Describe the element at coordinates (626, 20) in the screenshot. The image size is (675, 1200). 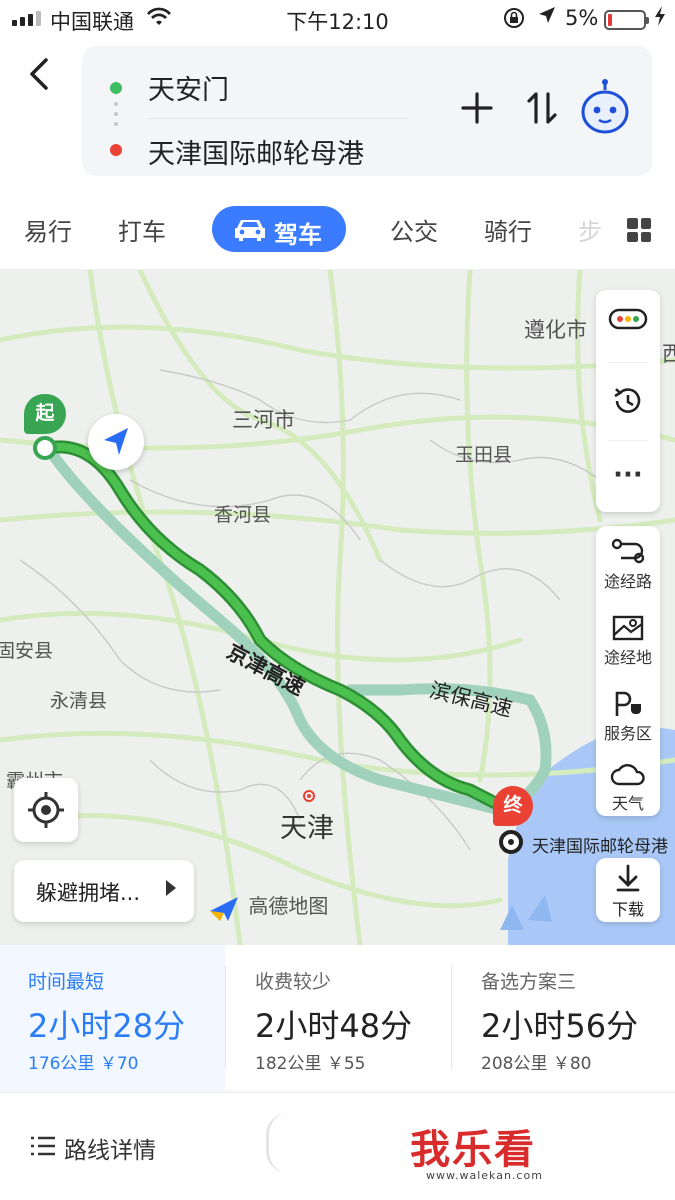
I see `battery-icon` at that location.